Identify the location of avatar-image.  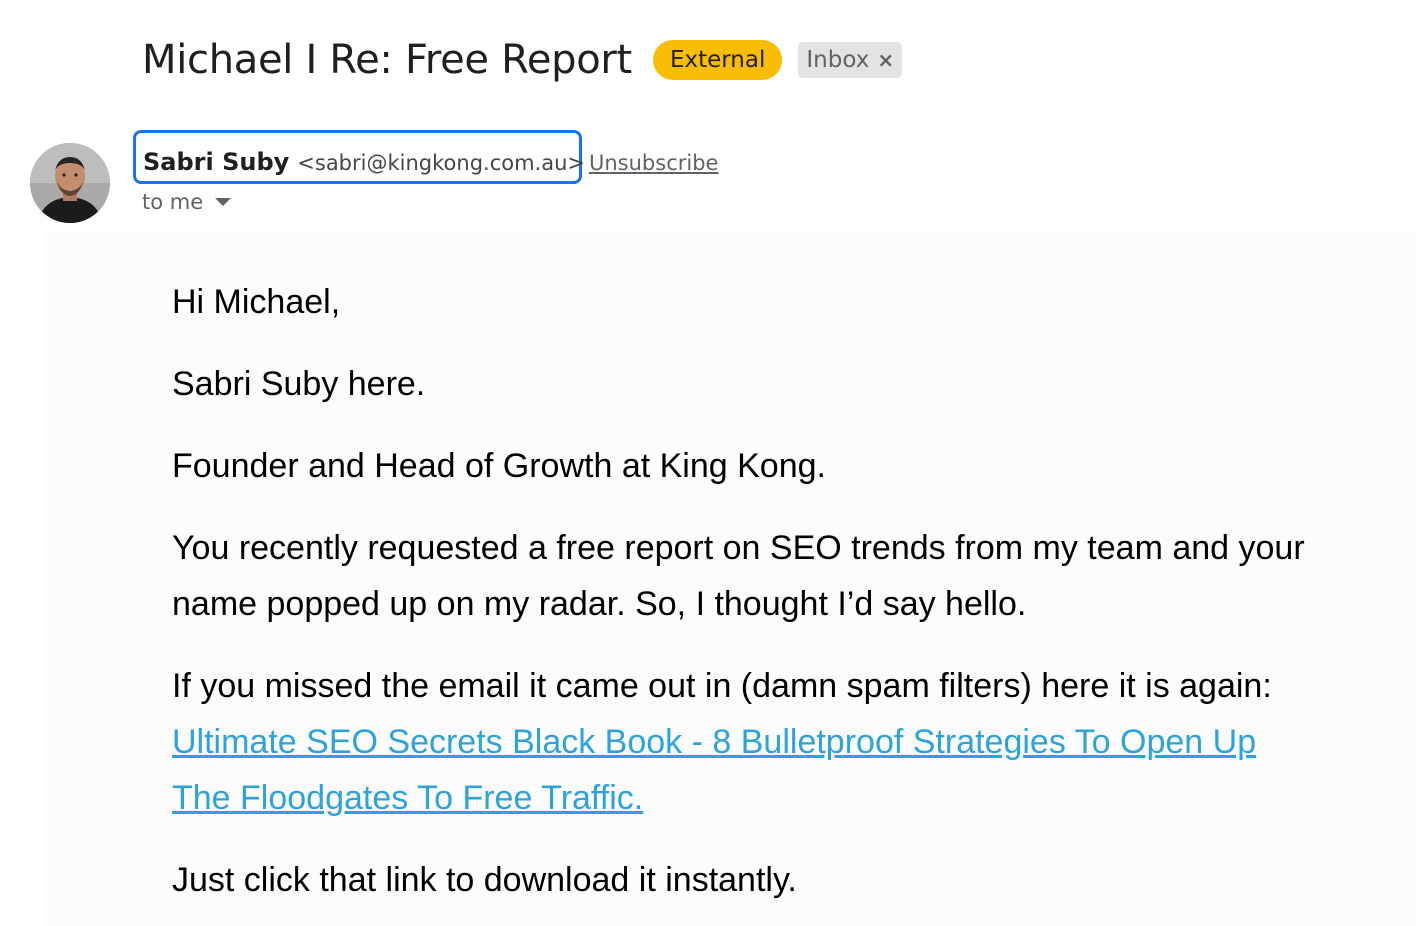
(70, 183).